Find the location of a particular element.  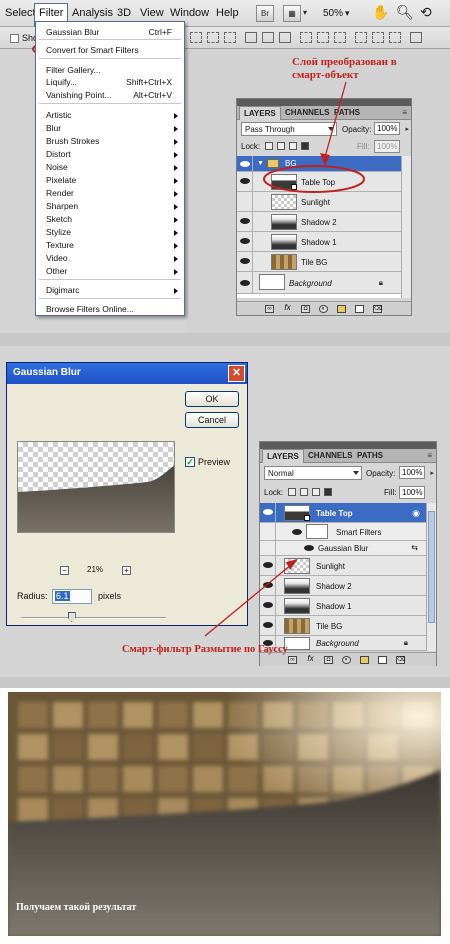

slider-thumb is located at coordinates (71, 617).